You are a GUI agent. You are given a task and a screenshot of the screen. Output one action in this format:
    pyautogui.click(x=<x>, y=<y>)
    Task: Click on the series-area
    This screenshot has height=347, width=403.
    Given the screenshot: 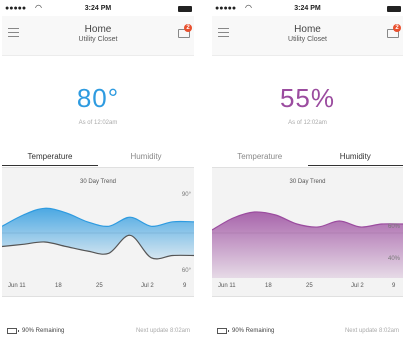 What is the action you would take?
    pyautogui.click(x=307, y=244)
    